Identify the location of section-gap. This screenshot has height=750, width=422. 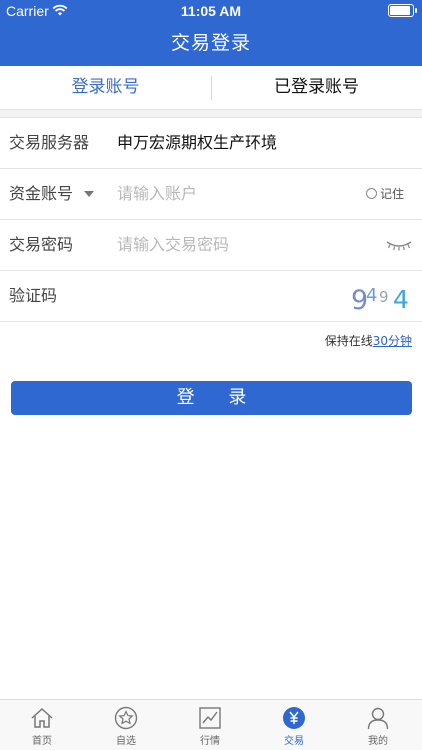
(211, 114).